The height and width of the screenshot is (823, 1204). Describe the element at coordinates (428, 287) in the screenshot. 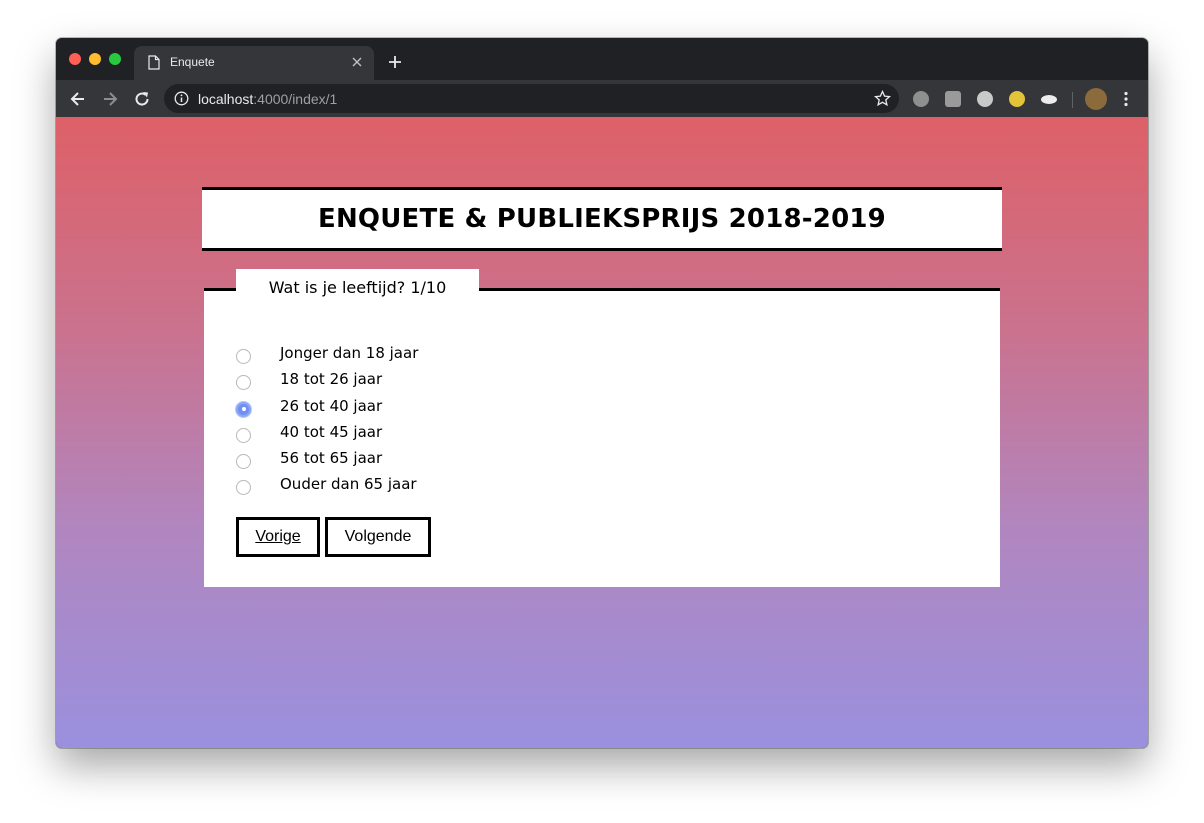

I see `question-progress: 1/10` at that location.